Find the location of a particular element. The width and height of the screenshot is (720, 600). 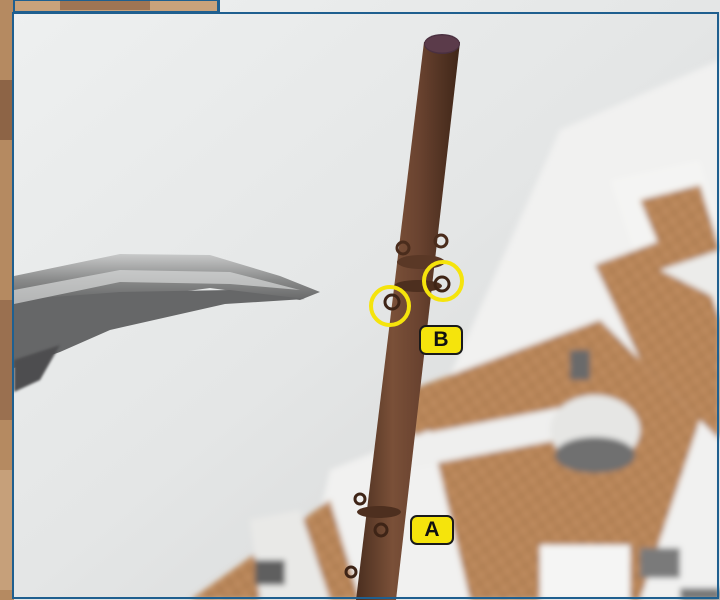

callout-label-b: B is located at coordinates (441, 340).